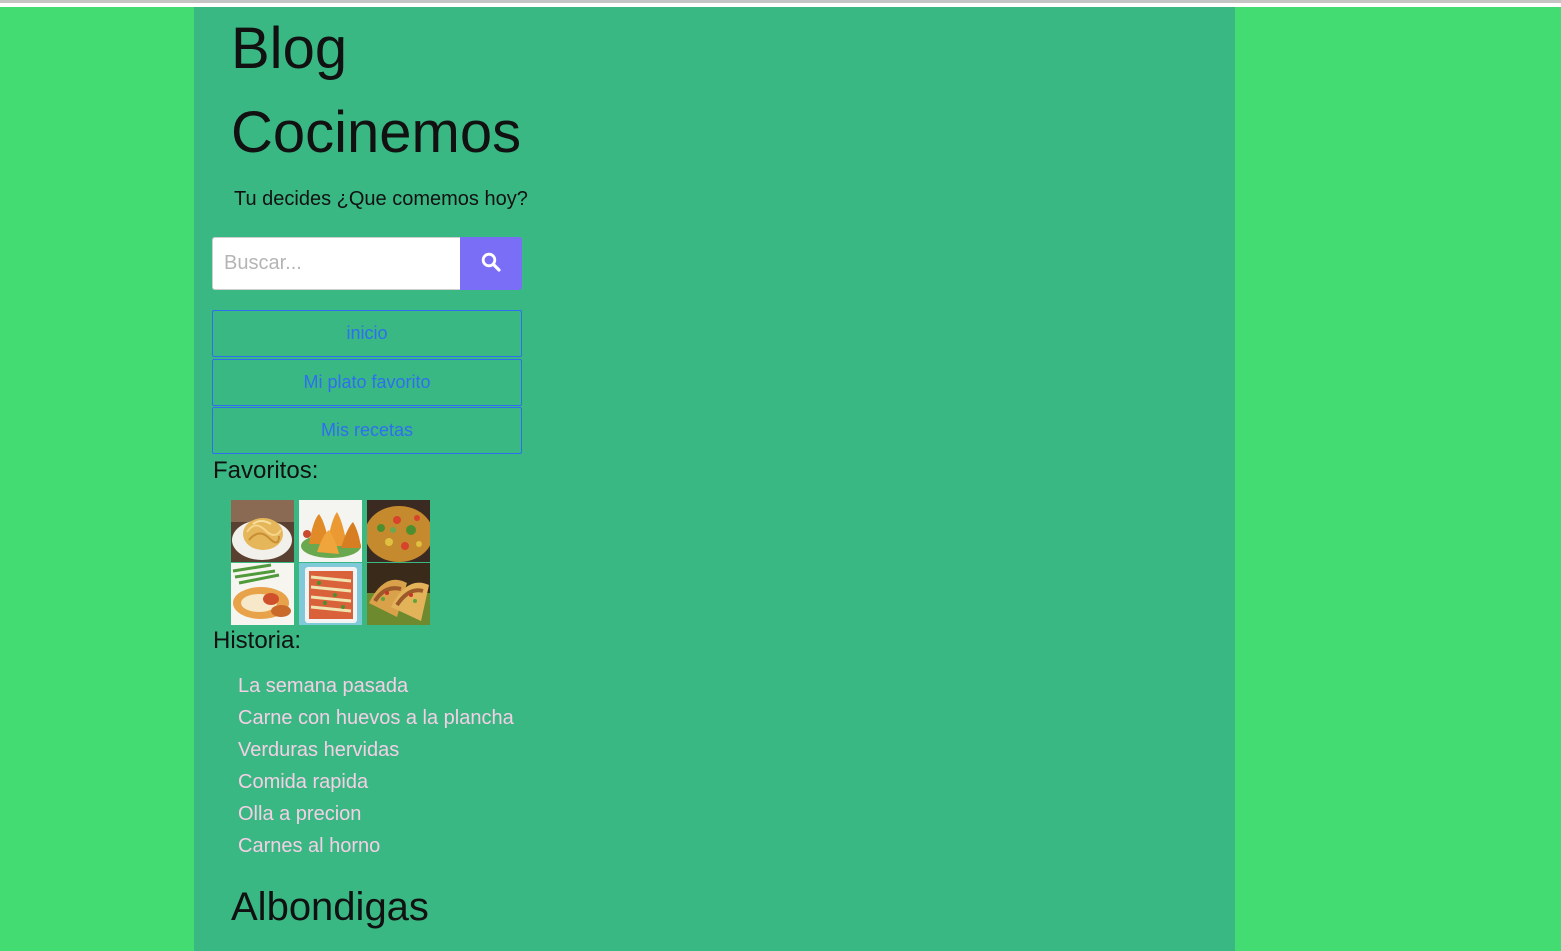 The height and width of the screenshot is (951, 1561). I want to click on nav-mi-plato-favorito: Mi plato favorito, so click(367, 382).